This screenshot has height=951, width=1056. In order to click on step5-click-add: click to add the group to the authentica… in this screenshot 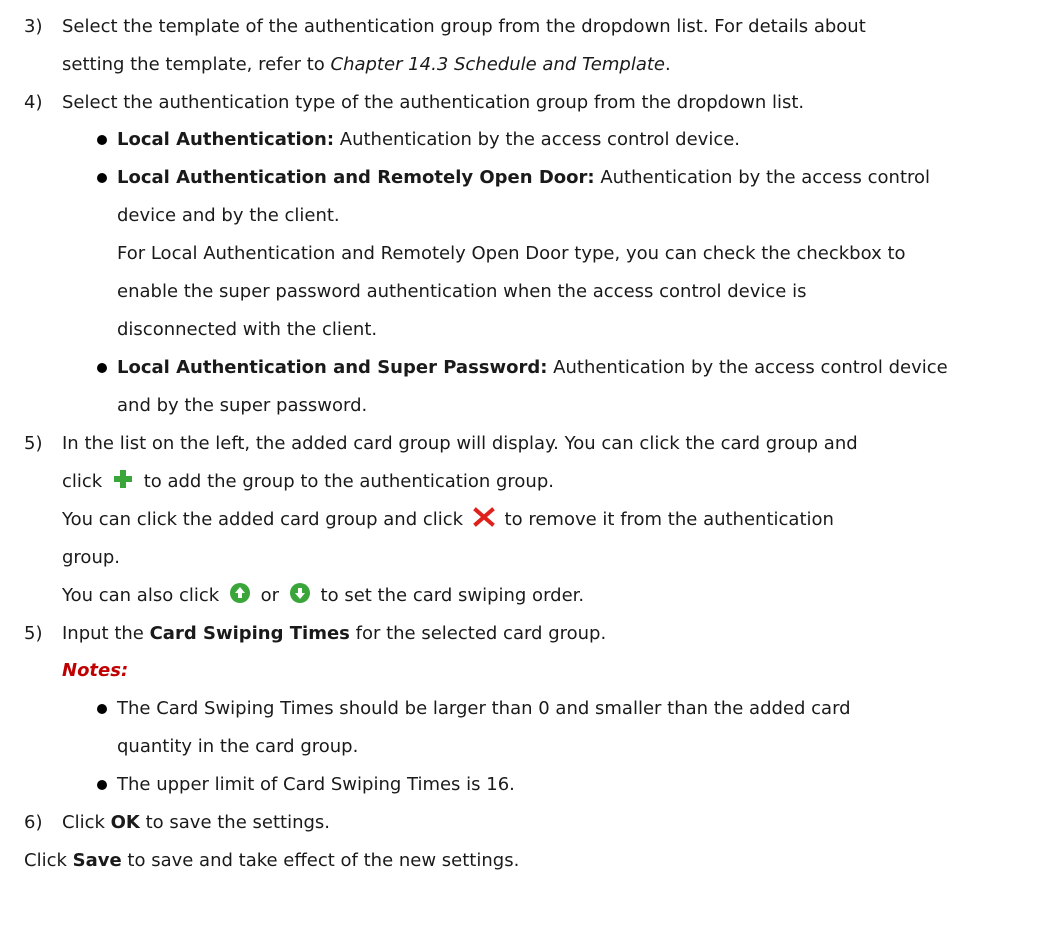, I will do `click(308, 482)`.